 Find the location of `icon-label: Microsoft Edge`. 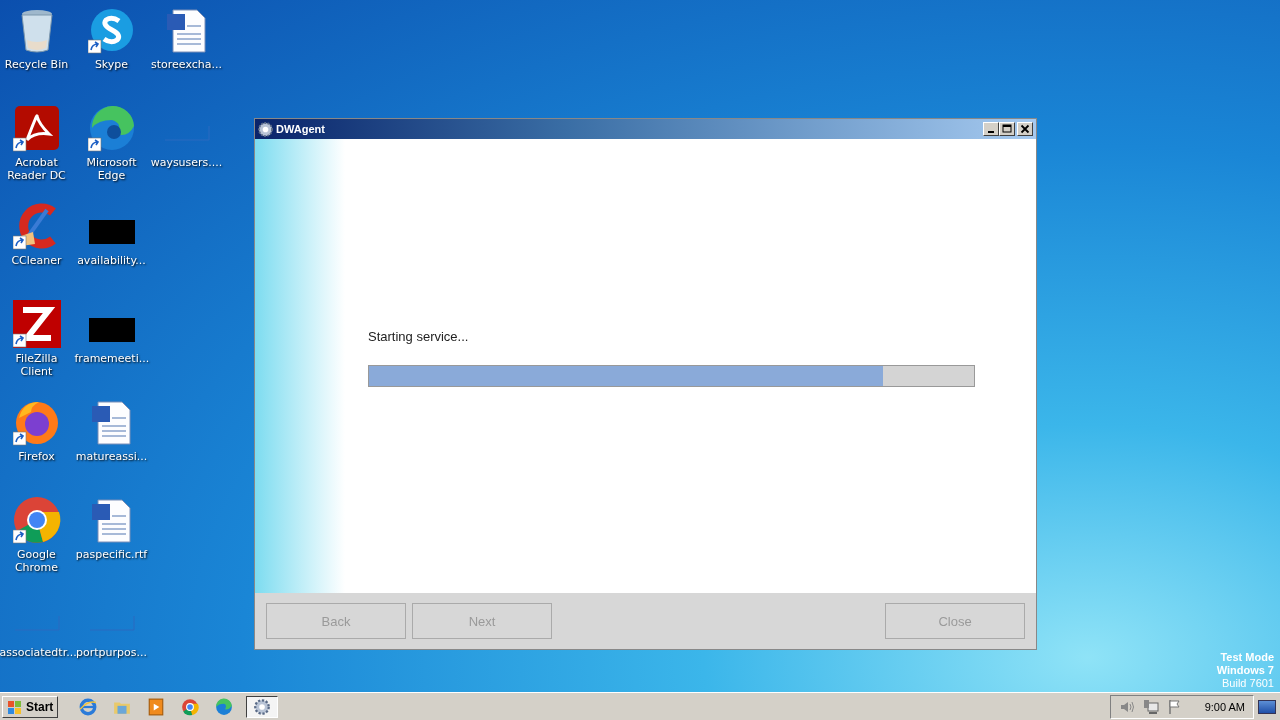

icon-label: Microsoft Edge is located at coordinates (111, 169).